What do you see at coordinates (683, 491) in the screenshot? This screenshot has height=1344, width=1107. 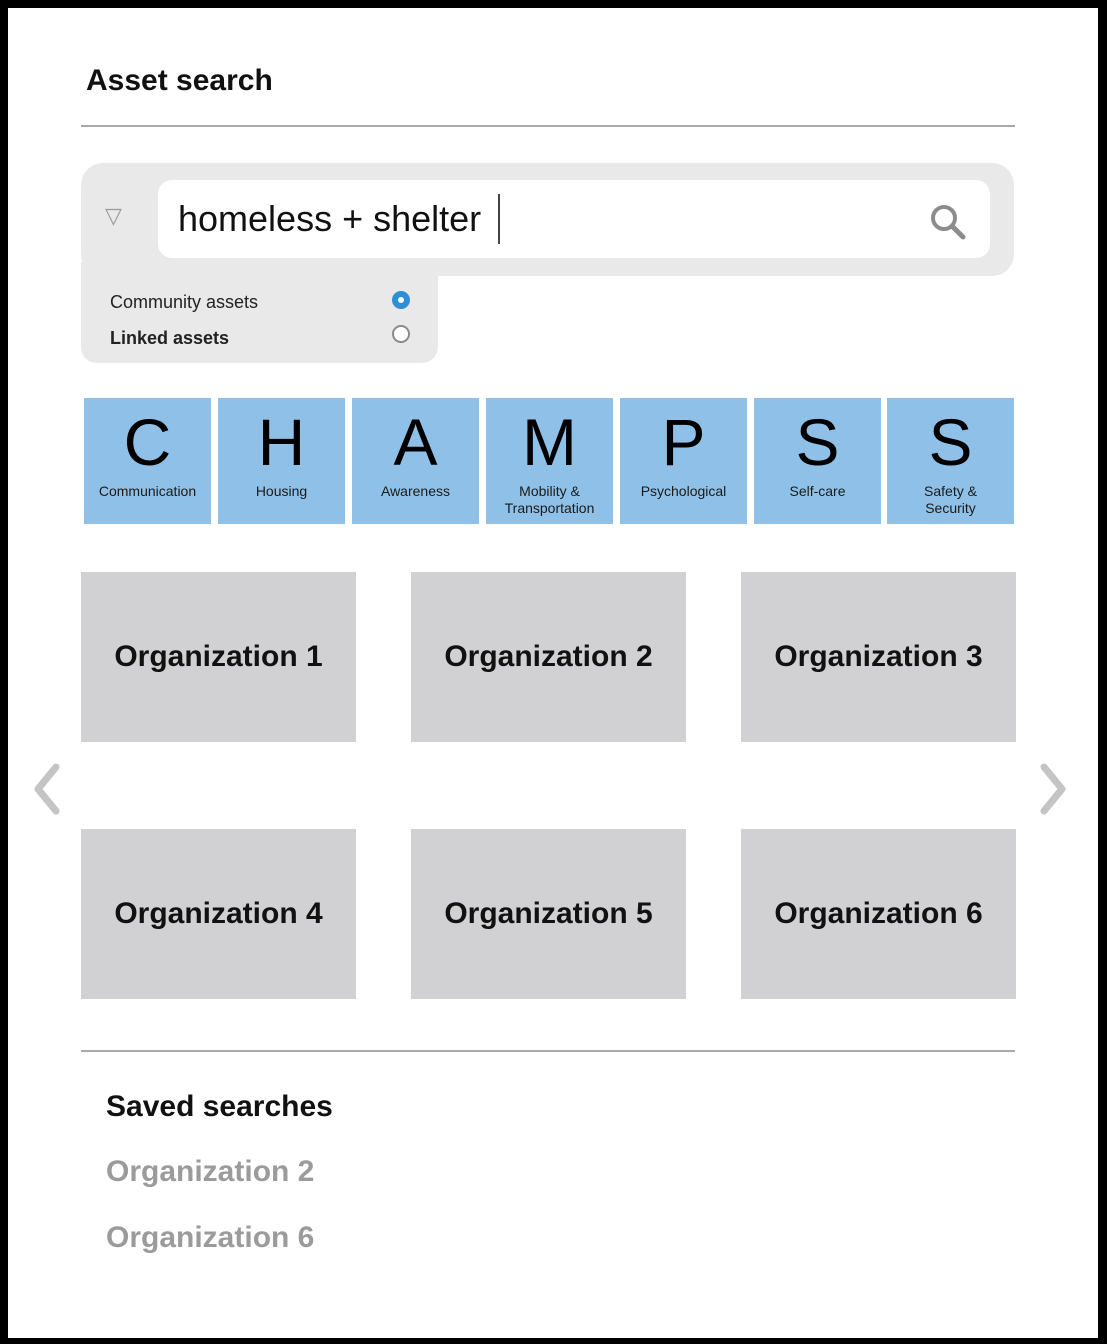 I see `category-label: Psychological` at bounding box center [683, 491].